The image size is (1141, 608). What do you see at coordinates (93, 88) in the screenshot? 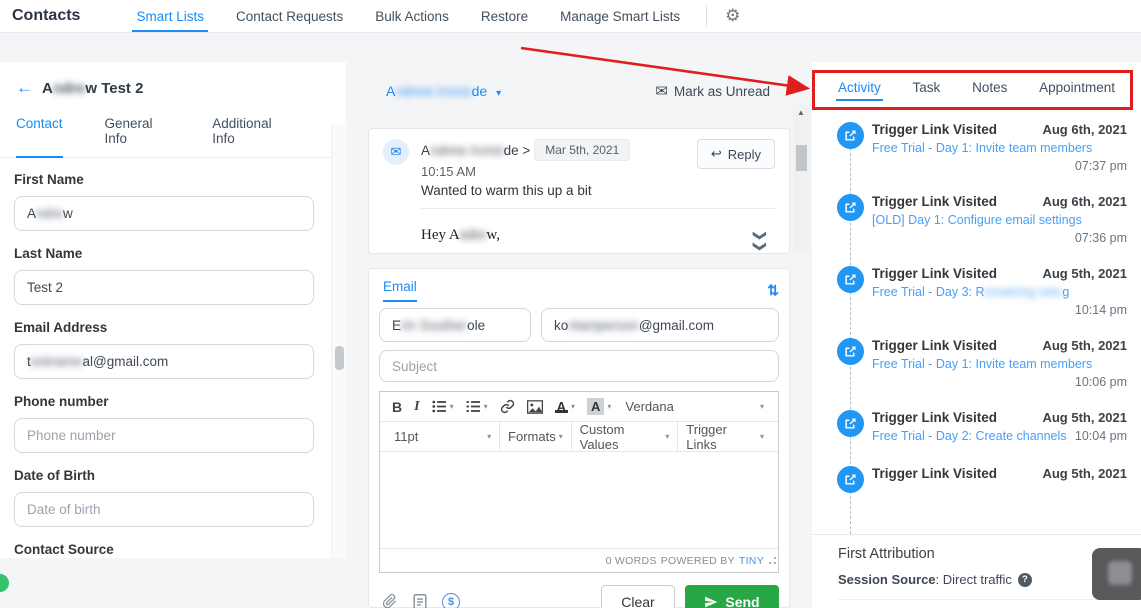
I see `contact-name: Andrew Test 2` at bounding box center [93, 88].